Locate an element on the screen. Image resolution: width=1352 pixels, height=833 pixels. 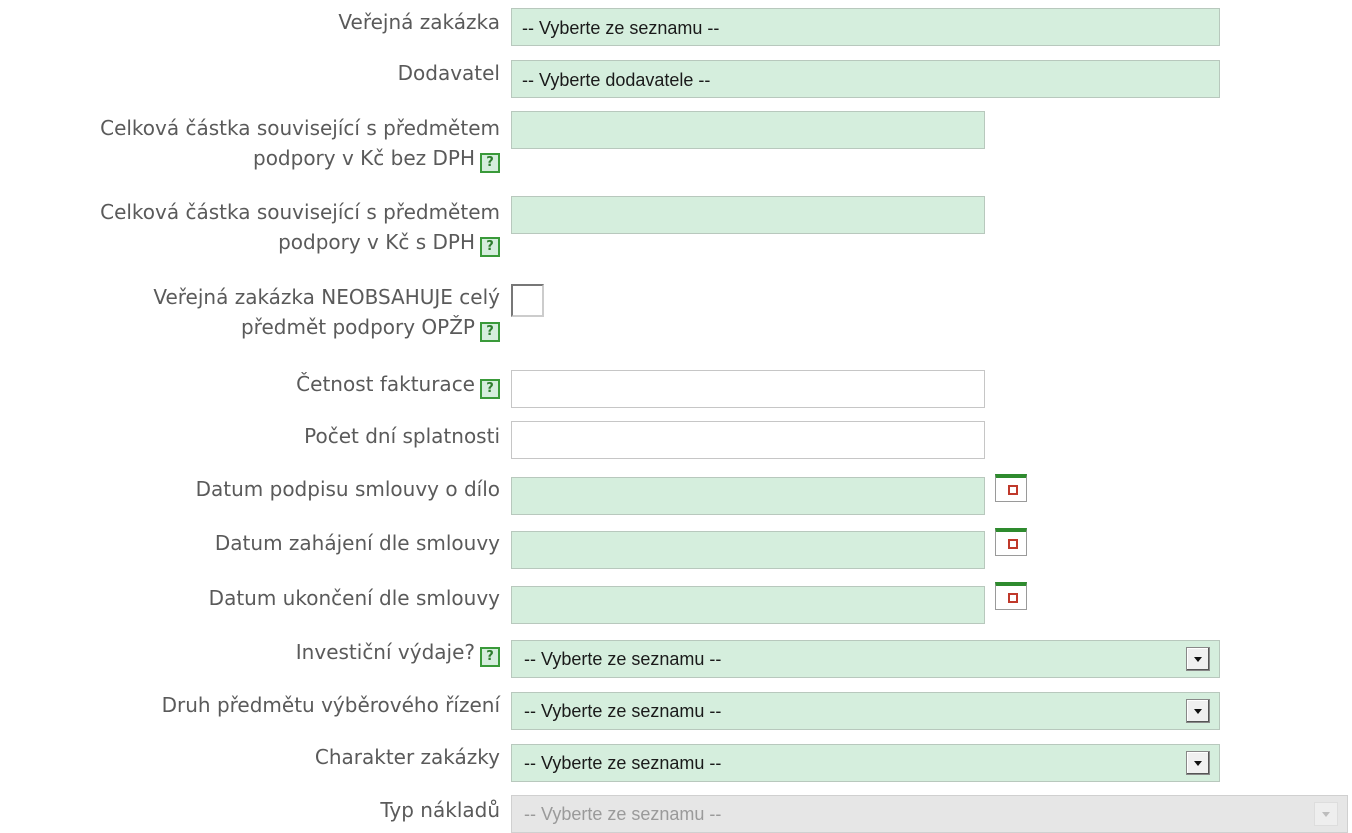
neobsahuje-checkbox is located at coordinates (527, 300).